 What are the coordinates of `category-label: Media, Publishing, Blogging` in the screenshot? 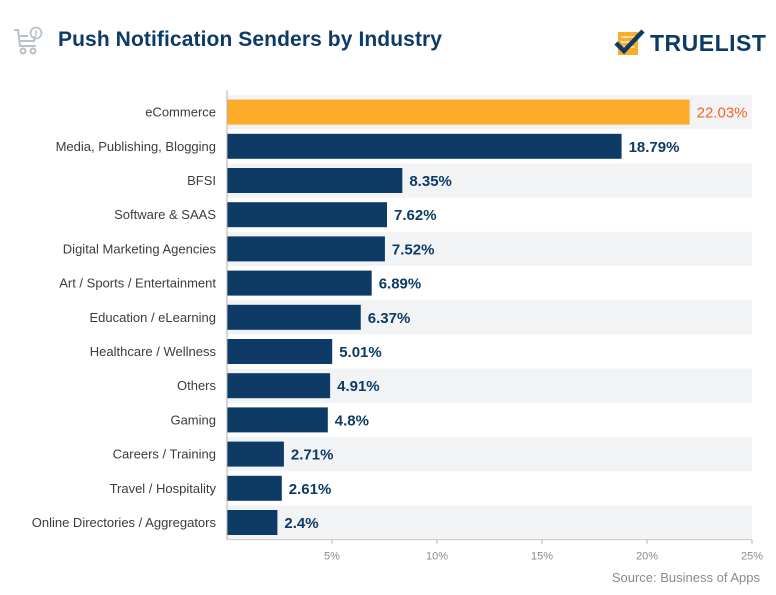 It's located at (136, 146).